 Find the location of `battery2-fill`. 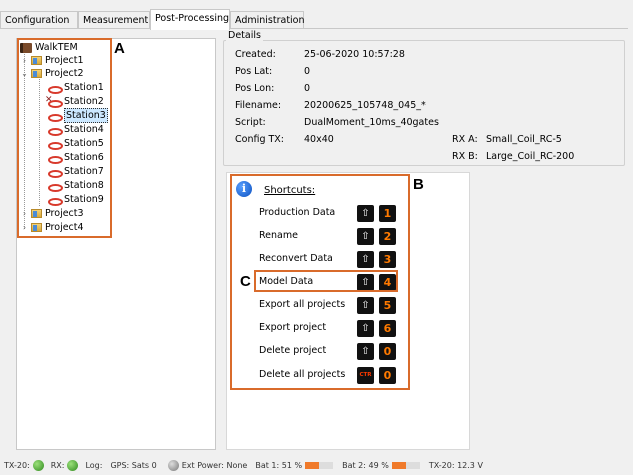

battery2-fill is located at coordinates (398, 465).